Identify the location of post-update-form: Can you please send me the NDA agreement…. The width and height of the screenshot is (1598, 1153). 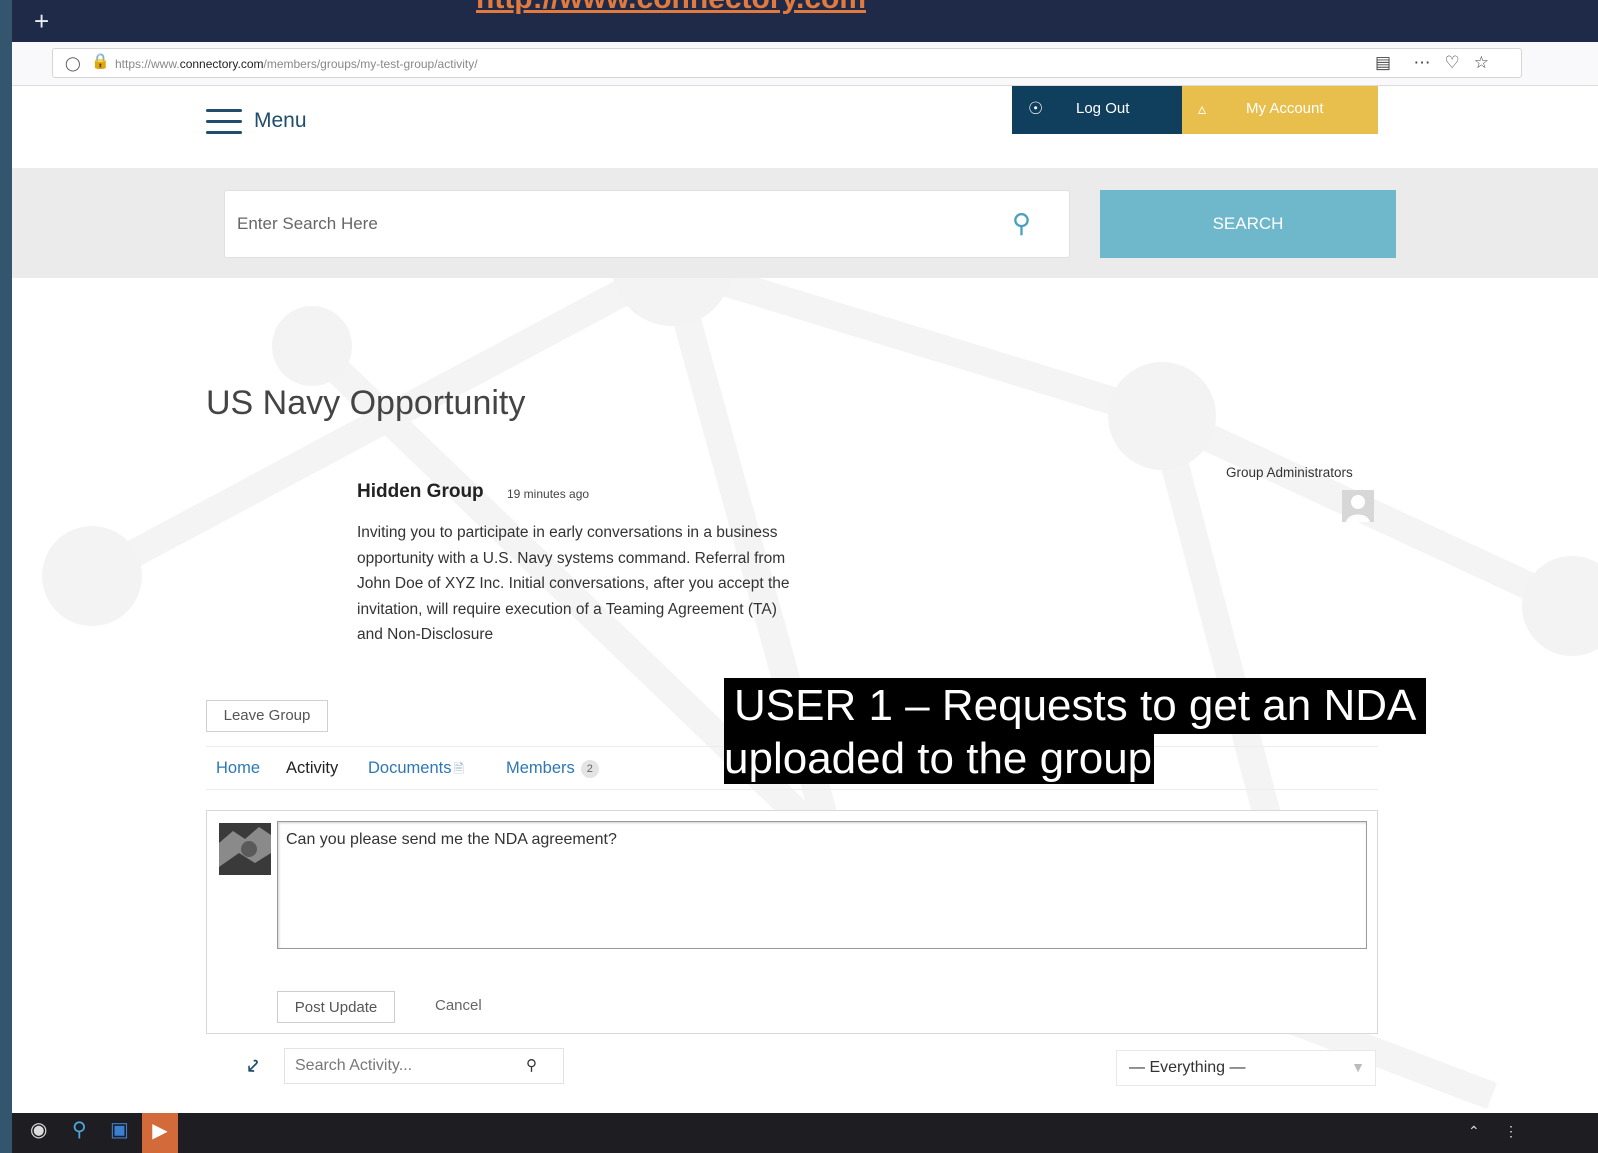
(792, 922).